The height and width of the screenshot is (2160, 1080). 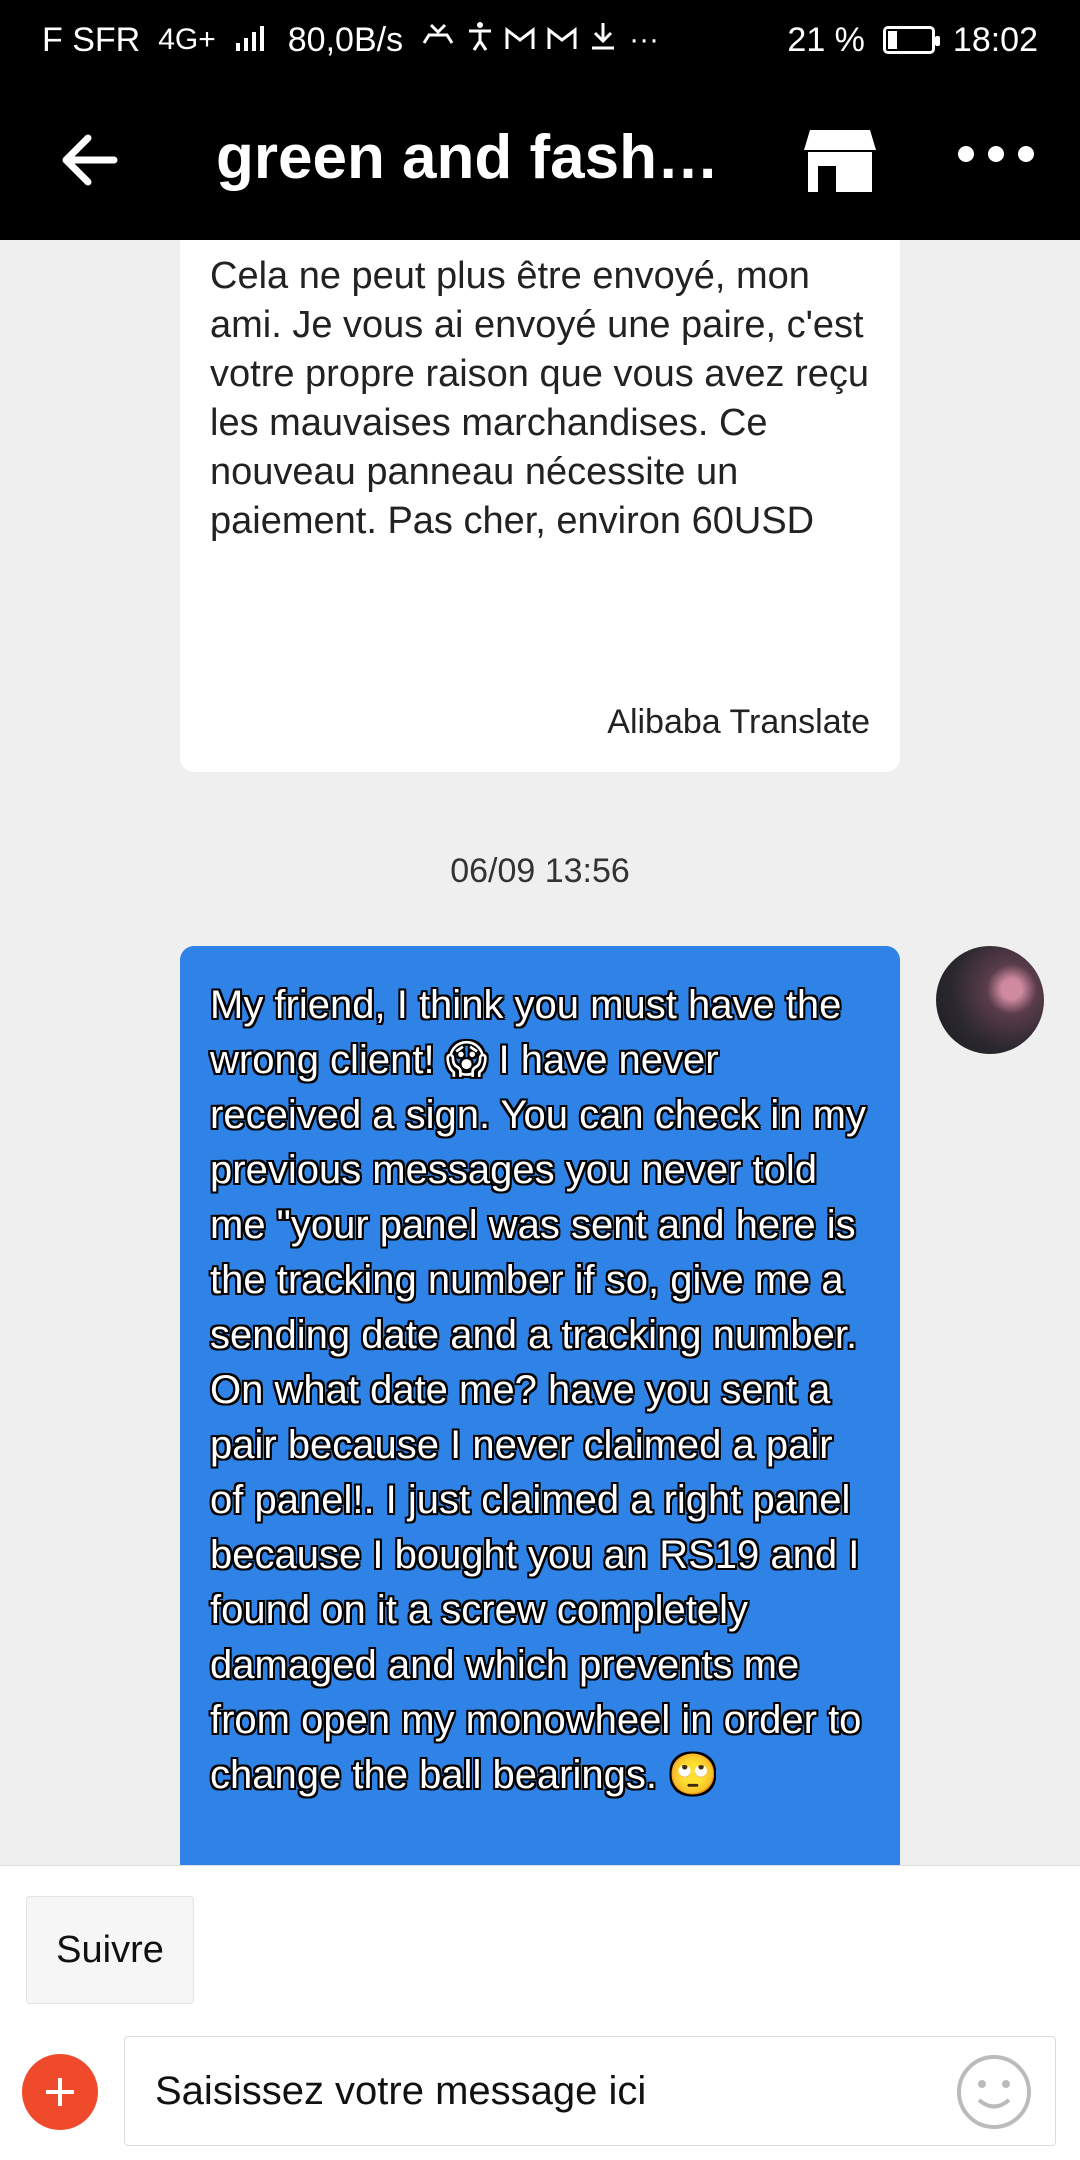 What do you see at coordinates (994, 2092) in the screenshot?
I see `emoji-icon` at bounding box center [994, 2092].